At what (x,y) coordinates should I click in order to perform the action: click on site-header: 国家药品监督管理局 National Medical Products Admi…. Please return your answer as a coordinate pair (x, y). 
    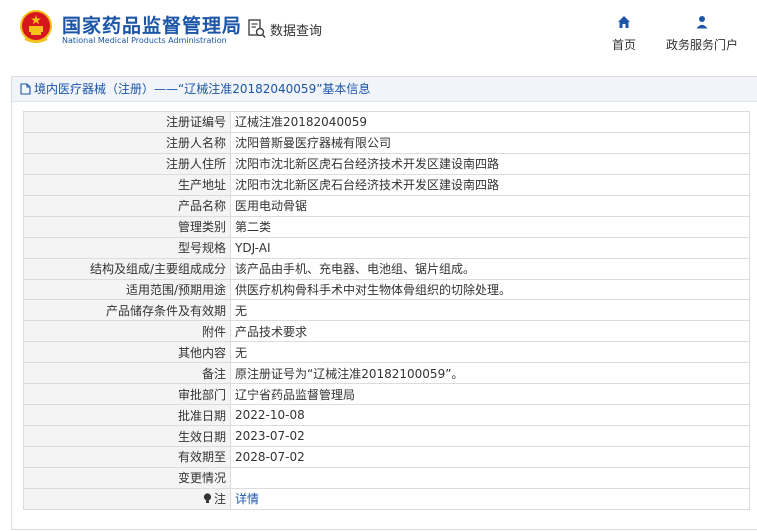
    Looking at the image, I should click on (378, 33).